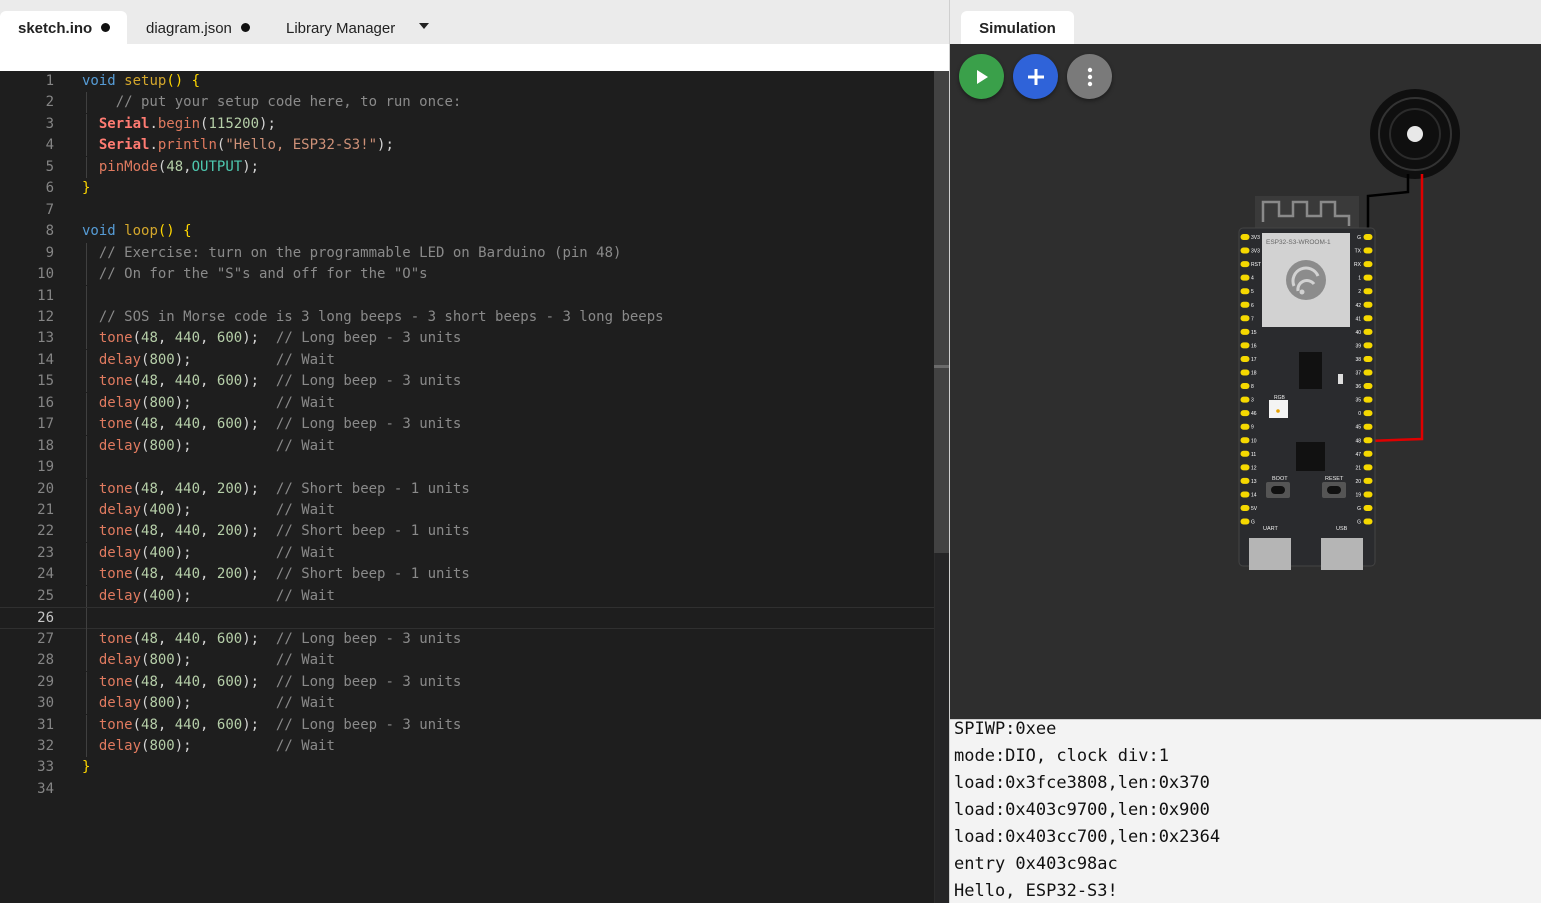 The width and height of the screenshot is (1541, 903). Describe the element at coordinates (1388, 204) in the screenshot. I see `wire-gnd` at that location.